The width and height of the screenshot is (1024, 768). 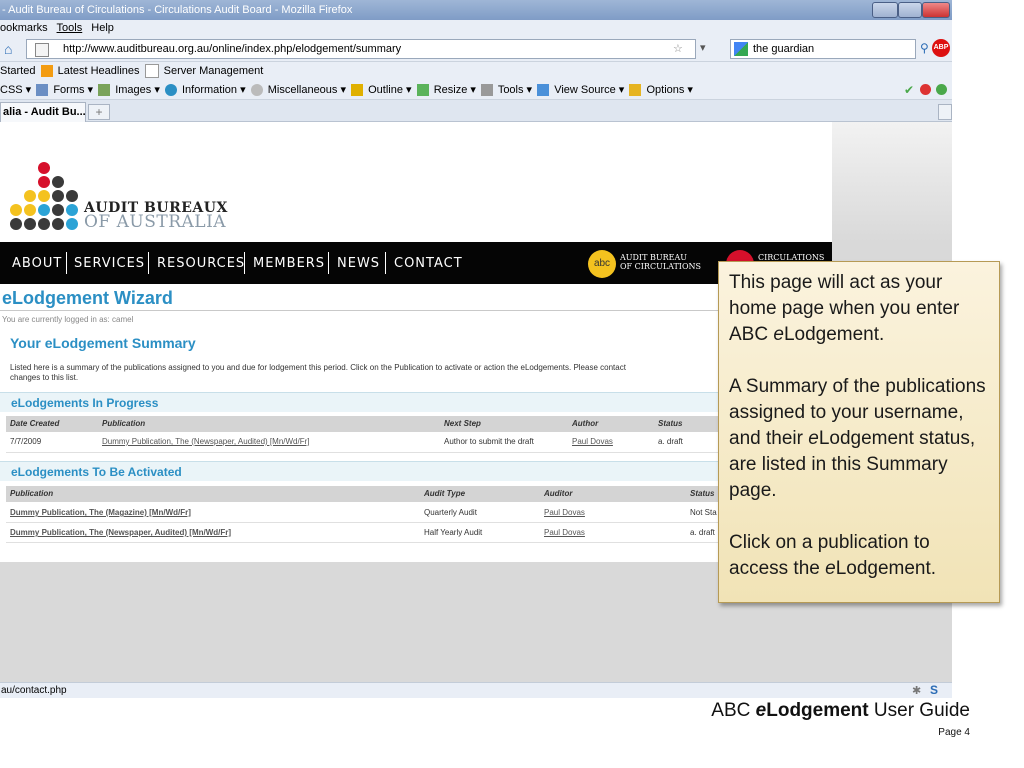 What do you see at coordinates (99, 71) in the screenshot?
I see `bookmark-latest-headlines: Latest Headlines` at bounding box center [99, 71].